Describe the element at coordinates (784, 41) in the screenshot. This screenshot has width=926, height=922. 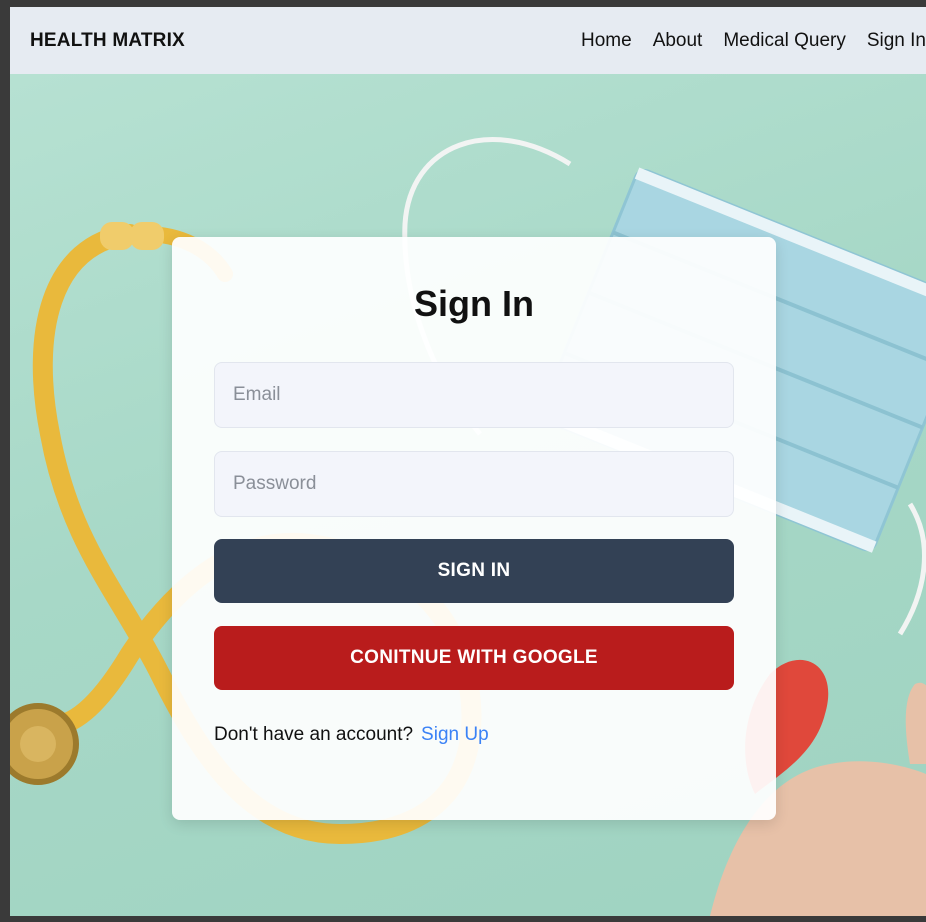
I see `nav-link-medical-query: Medical Query` at that location.